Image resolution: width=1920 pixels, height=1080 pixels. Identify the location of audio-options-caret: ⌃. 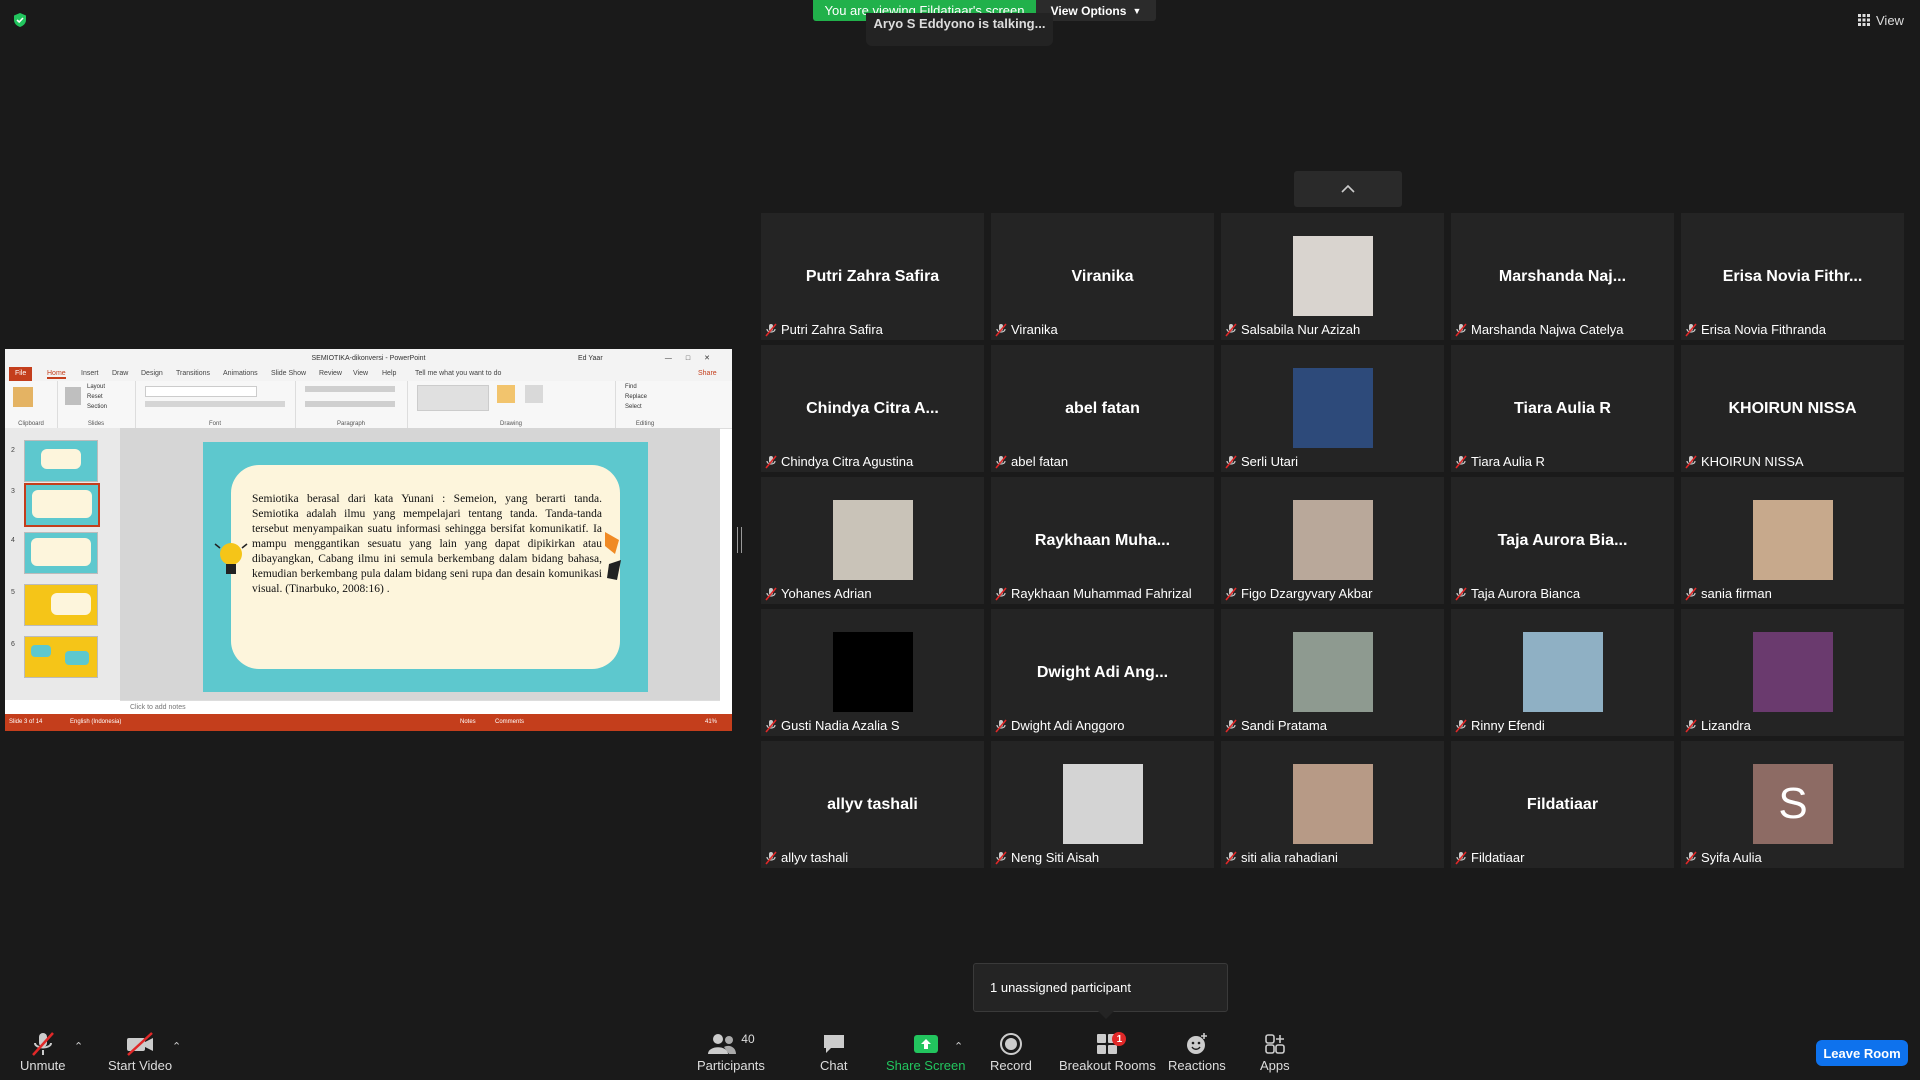
(78, 1046).